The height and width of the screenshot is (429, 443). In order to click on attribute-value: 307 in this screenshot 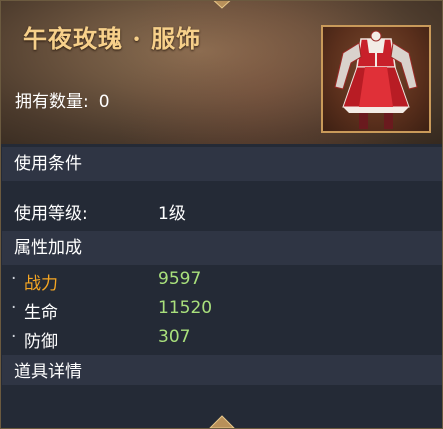, I will do `click(174, 337)`.